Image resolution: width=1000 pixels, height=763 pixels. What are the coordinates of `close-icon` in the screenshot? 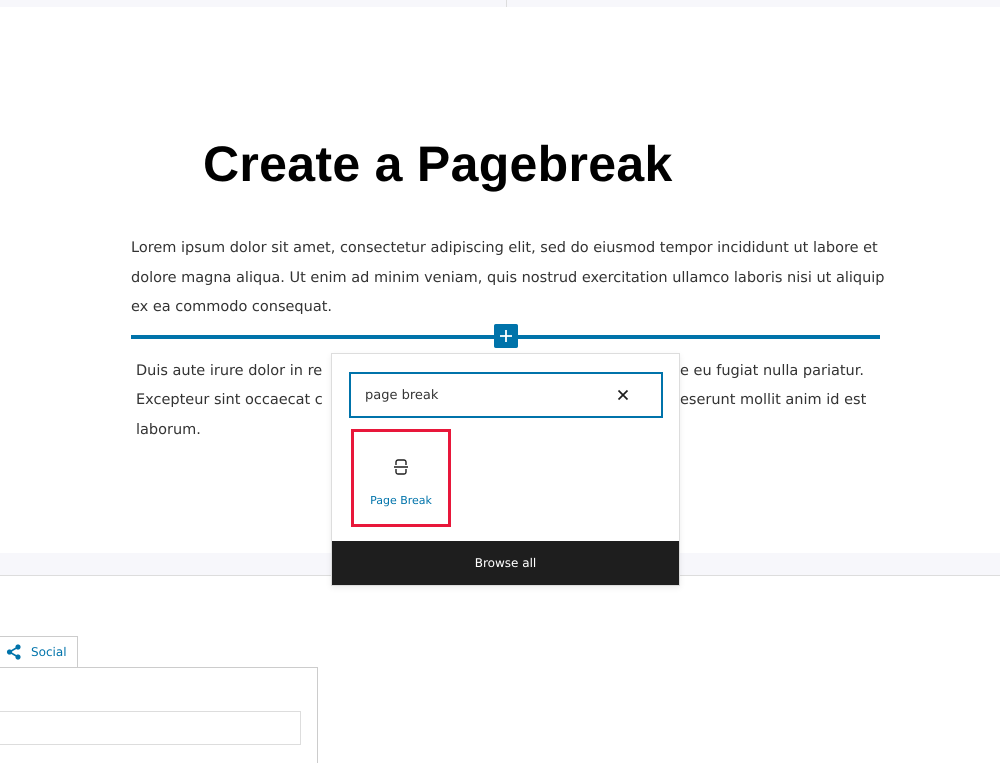 It's located at (623, 395).